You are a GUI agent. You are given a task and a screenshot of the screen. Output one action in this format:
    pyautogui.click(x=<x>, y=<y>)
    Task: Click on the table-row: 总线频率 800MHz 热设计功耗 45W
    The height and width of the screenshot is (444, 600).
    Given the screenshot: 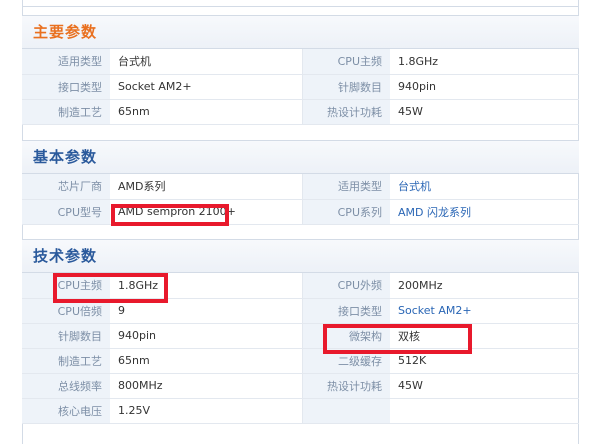 What is the action you would take?
    pyautogui.click(x=300, y=386)
    